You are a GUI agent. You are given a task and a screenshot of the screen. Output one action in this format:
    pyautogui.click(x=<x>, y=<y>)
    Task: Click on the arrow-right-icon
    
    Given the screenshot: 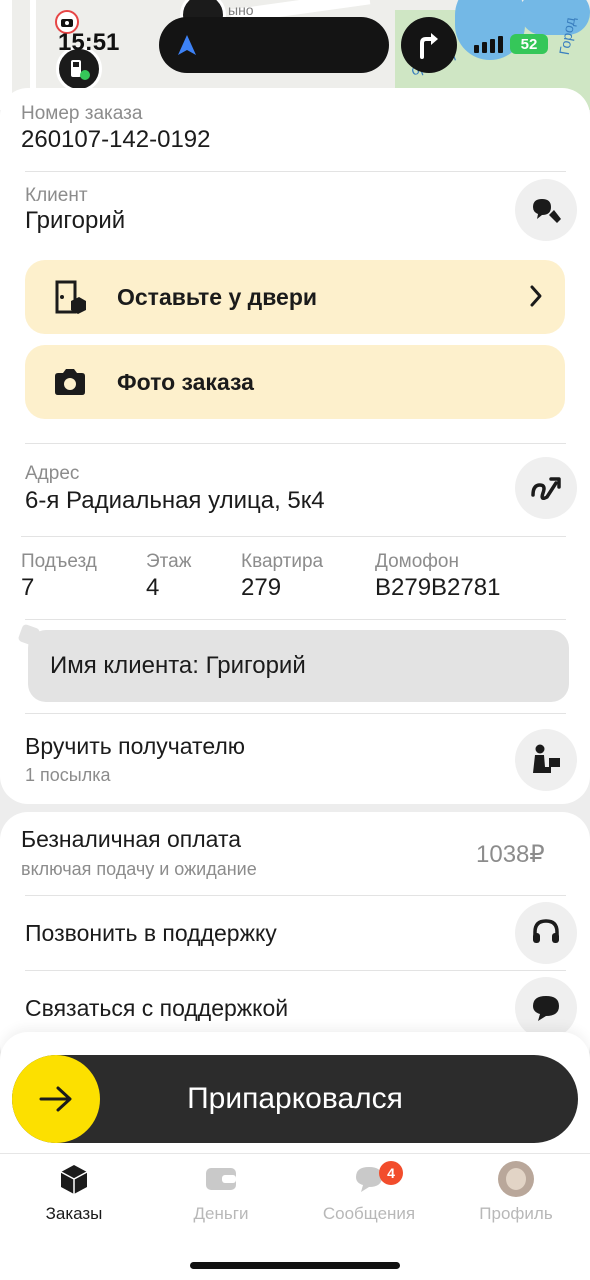 What is the action you would take?
    pyautogui.click(x=55, y=1099)
    